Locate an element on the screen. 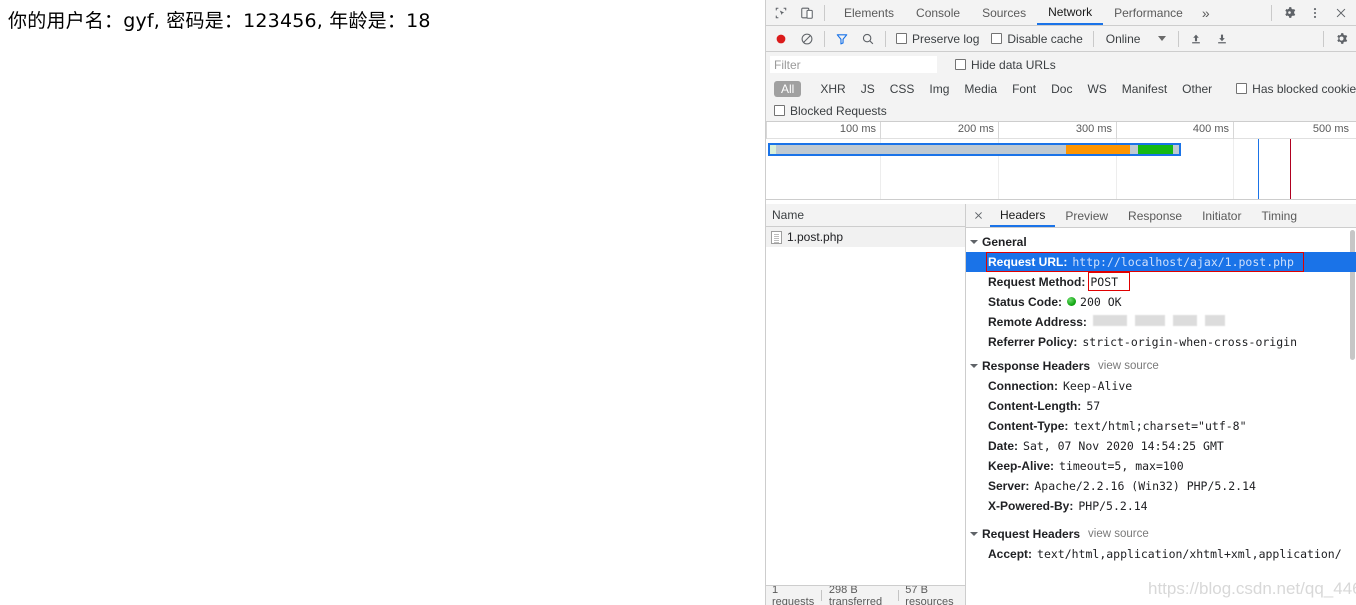 This screenshot has width=1356, height=605. header-key-remote-address: Remote Address: is located at coordinates (1037, 321).